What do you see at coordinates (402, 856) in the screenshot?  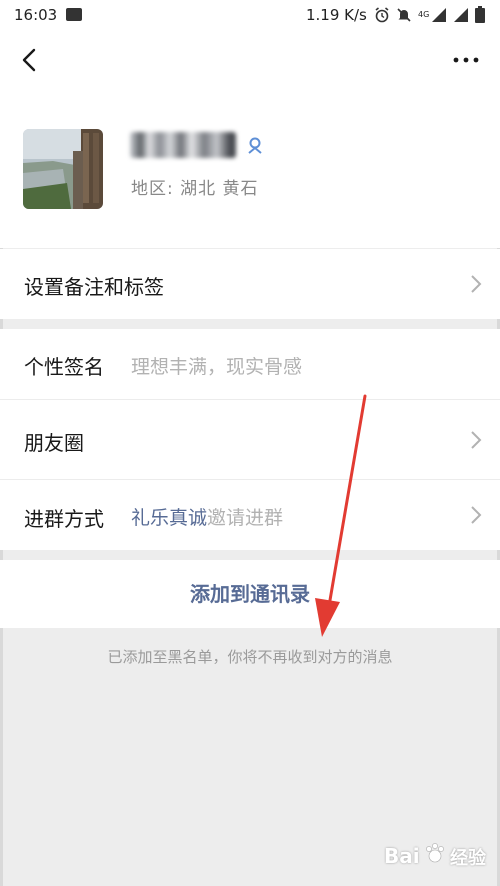 I see `watermark-text: Bai` at bounding box center [402, 856].